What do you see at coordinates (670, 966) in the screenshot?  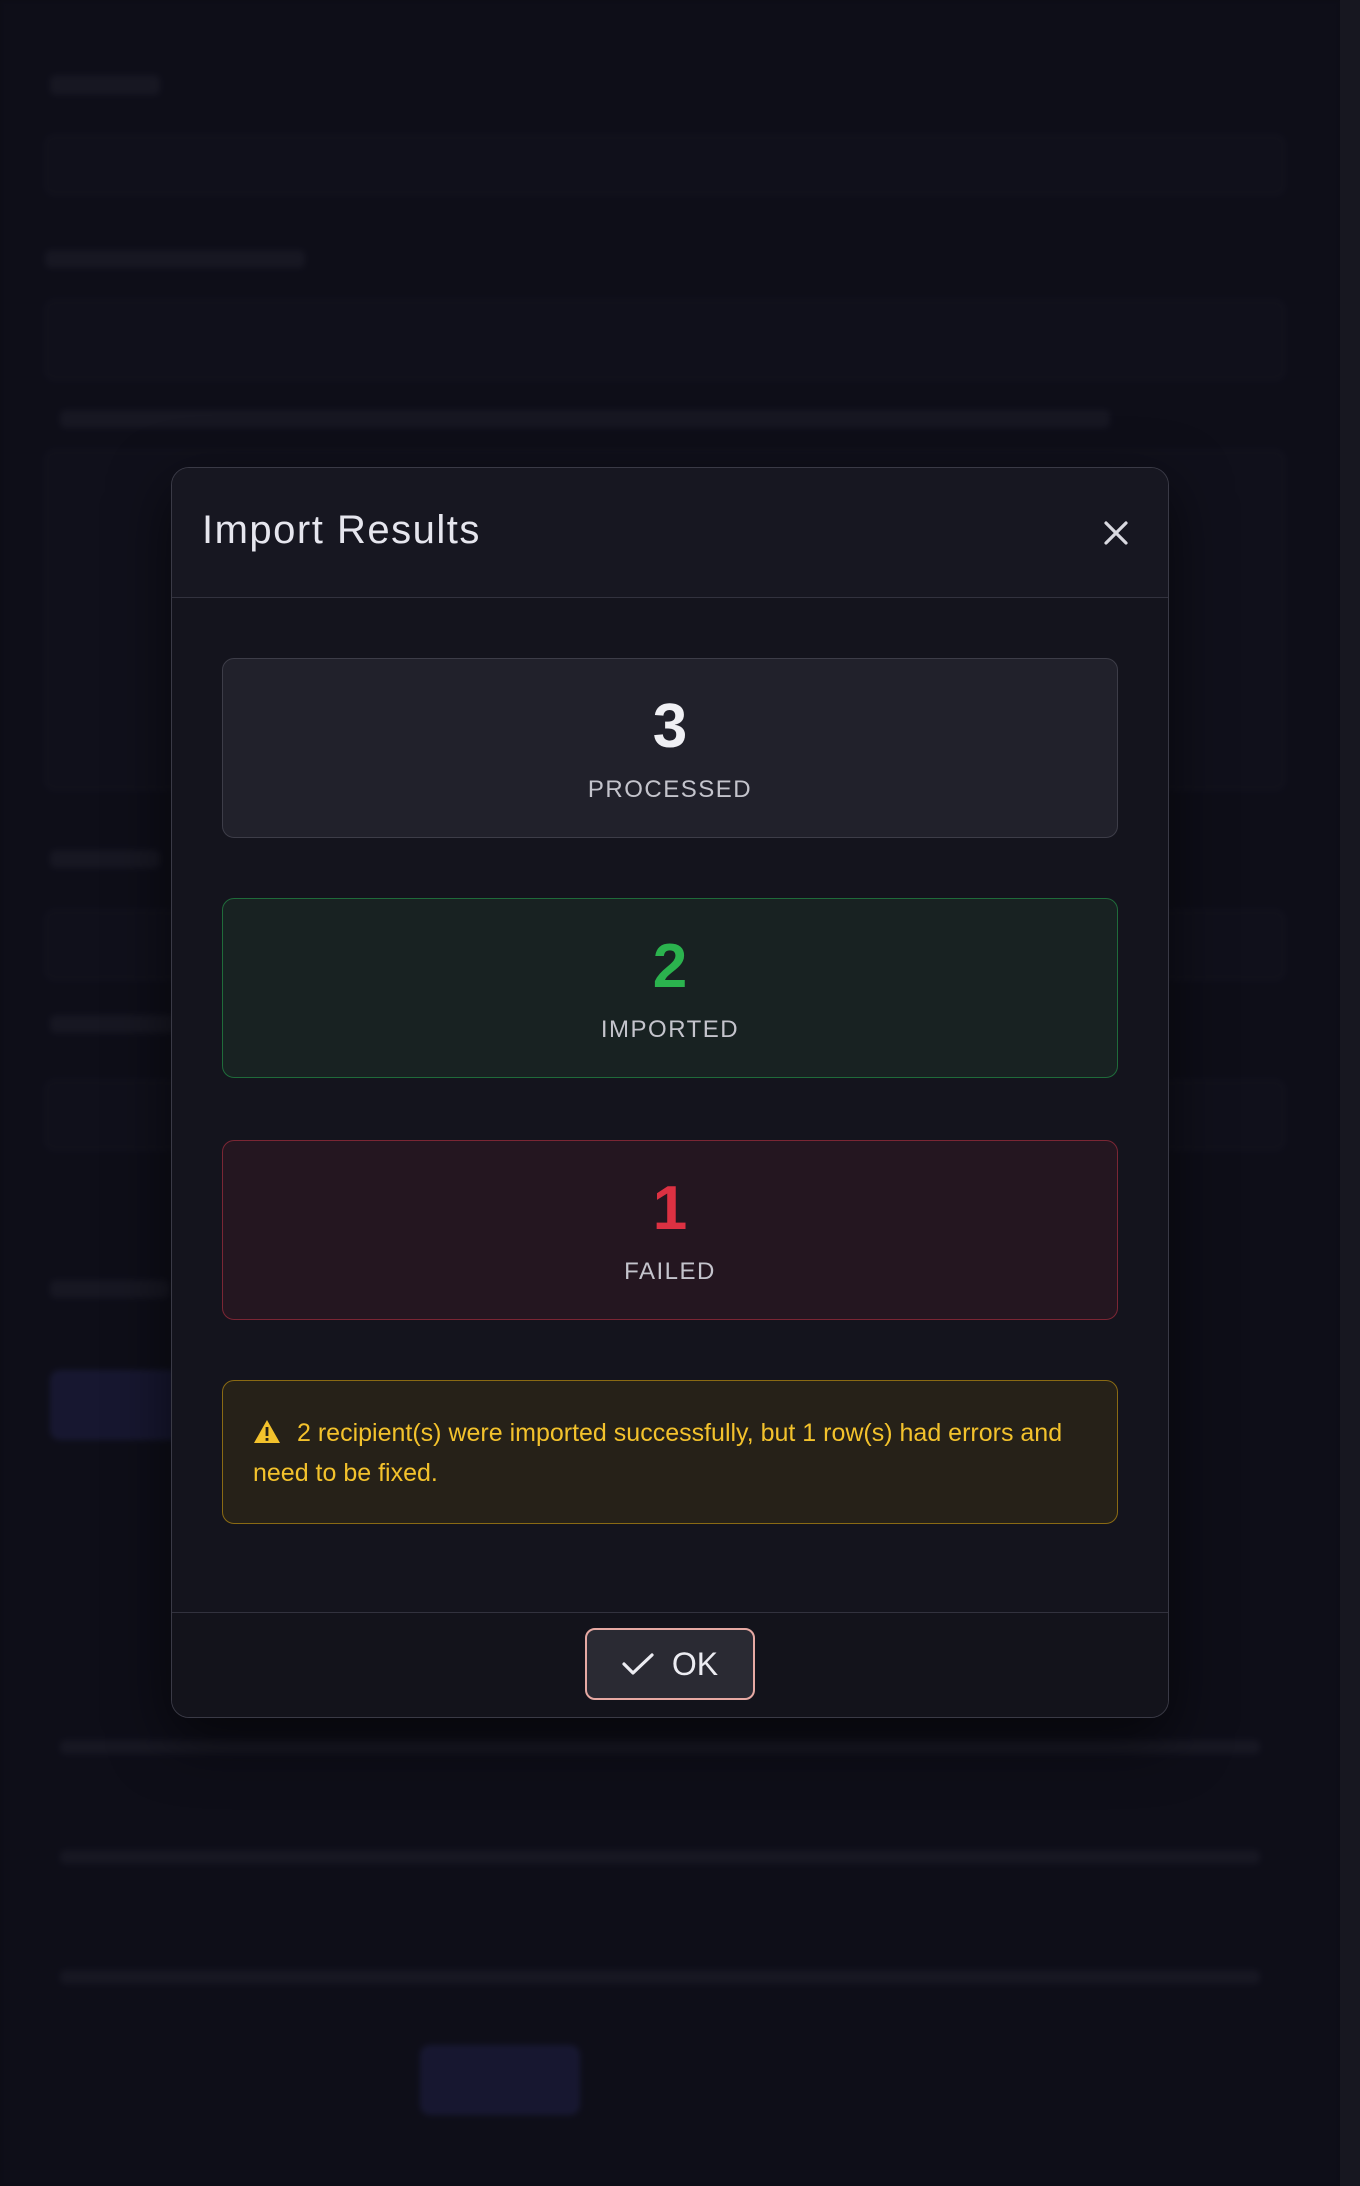 I see `imported-count: 2` at bounding box center [670, 966].